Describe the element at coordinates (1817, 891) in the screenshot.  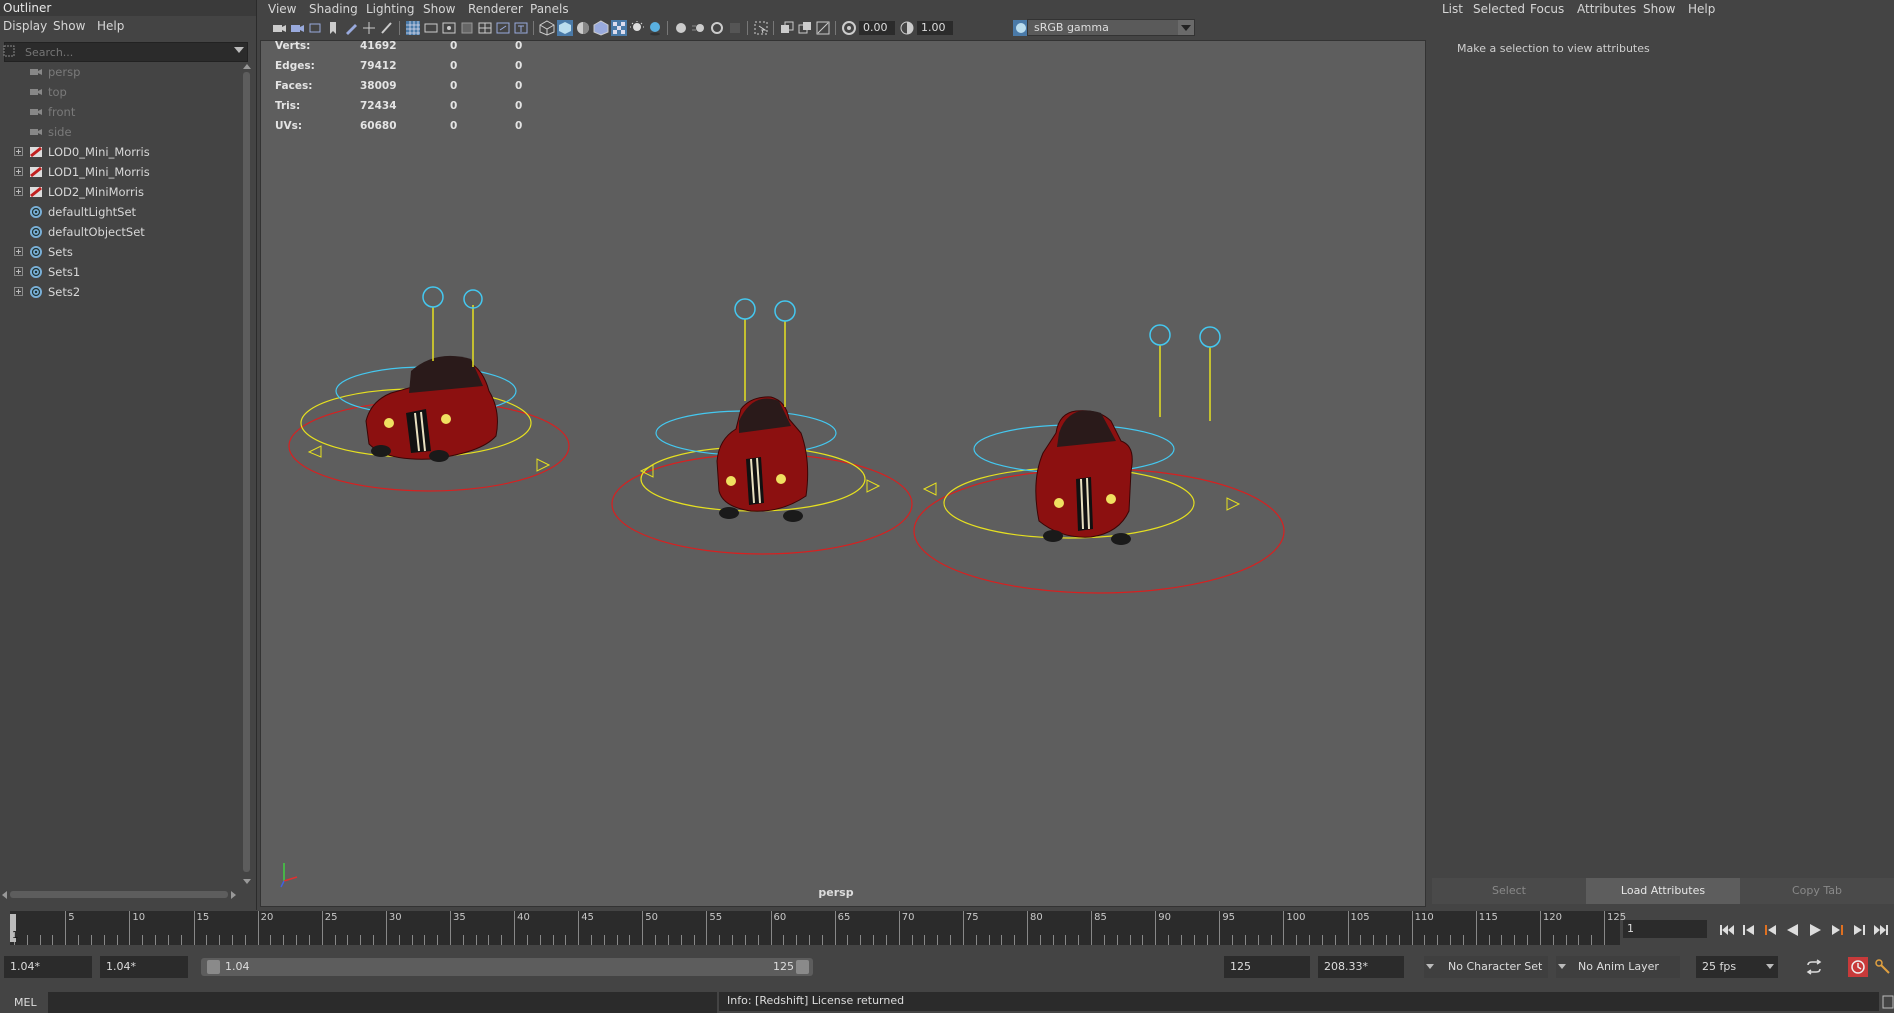
I see `copy-tab-button: Copy Tab` at that location.